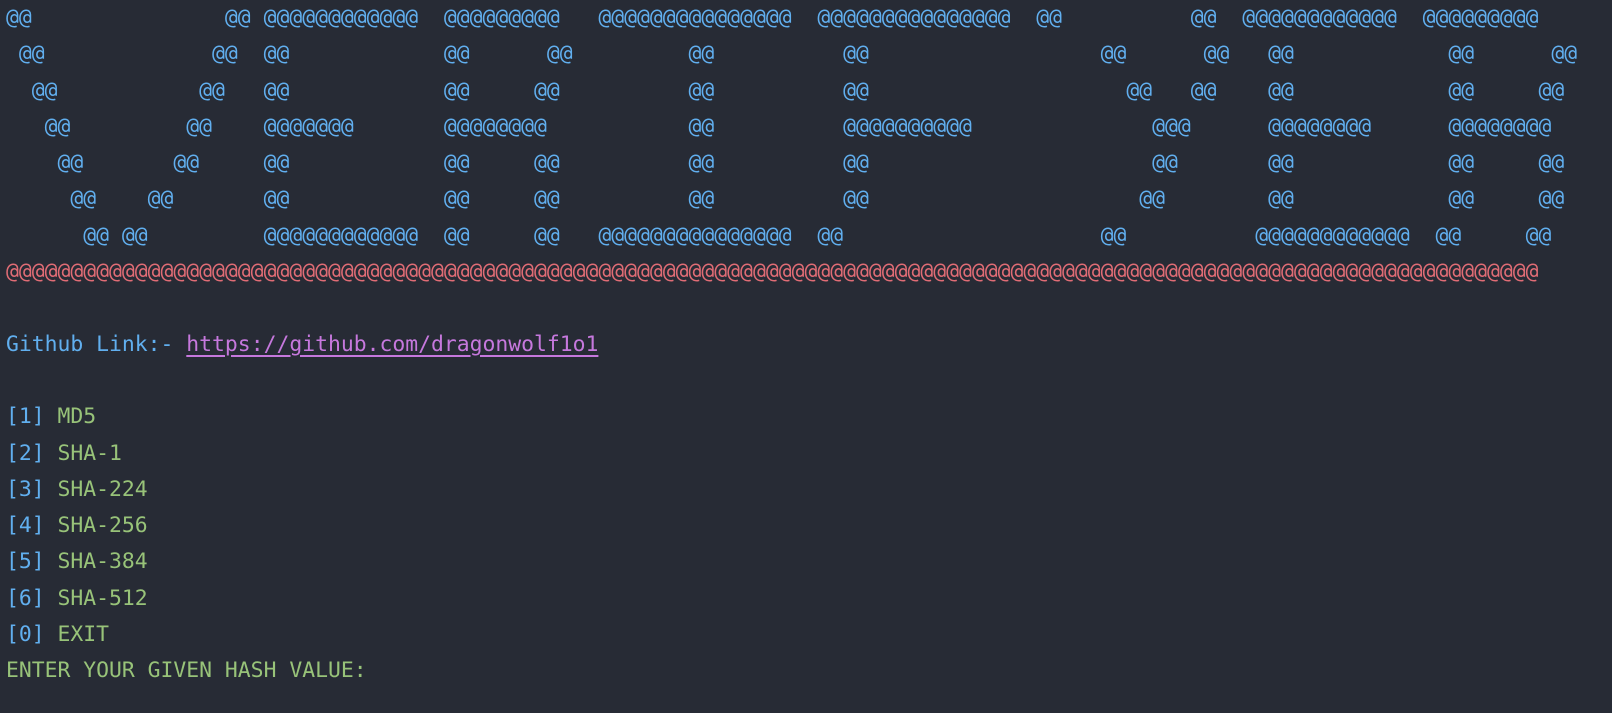  Describe the element at coordinates (806, 599) in the screenshot. I see `menu-option-sha512: [6] SHA-512` at that location.